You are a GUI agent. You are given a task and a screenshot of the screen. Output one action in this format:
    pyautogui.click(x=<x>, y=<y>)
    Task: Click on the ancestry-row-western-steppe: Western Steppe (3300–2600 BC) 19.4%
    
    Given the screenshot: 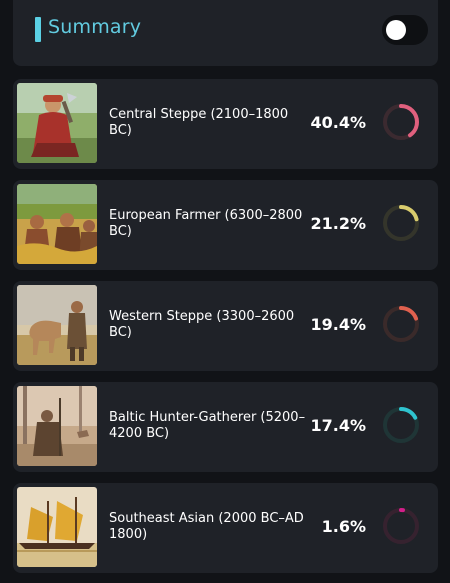 What is the action you would take?
    pyautogui.click(x=225, y=326)
    